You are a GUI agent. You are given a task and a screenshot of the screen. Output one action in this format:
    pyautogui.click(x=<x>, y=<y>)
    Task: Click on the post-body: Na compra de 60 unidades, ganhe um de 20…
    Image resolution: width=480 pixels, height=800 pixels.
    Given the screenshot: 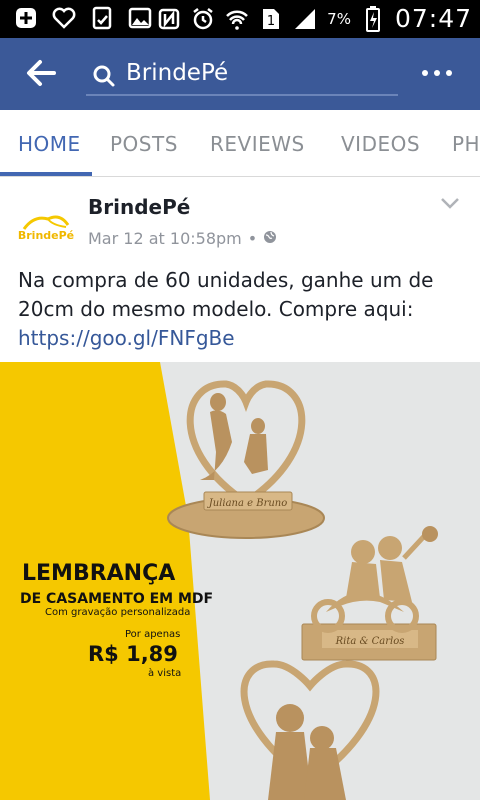 What is the action you would take?
    pyautogui.click(x=226, y=294)
    